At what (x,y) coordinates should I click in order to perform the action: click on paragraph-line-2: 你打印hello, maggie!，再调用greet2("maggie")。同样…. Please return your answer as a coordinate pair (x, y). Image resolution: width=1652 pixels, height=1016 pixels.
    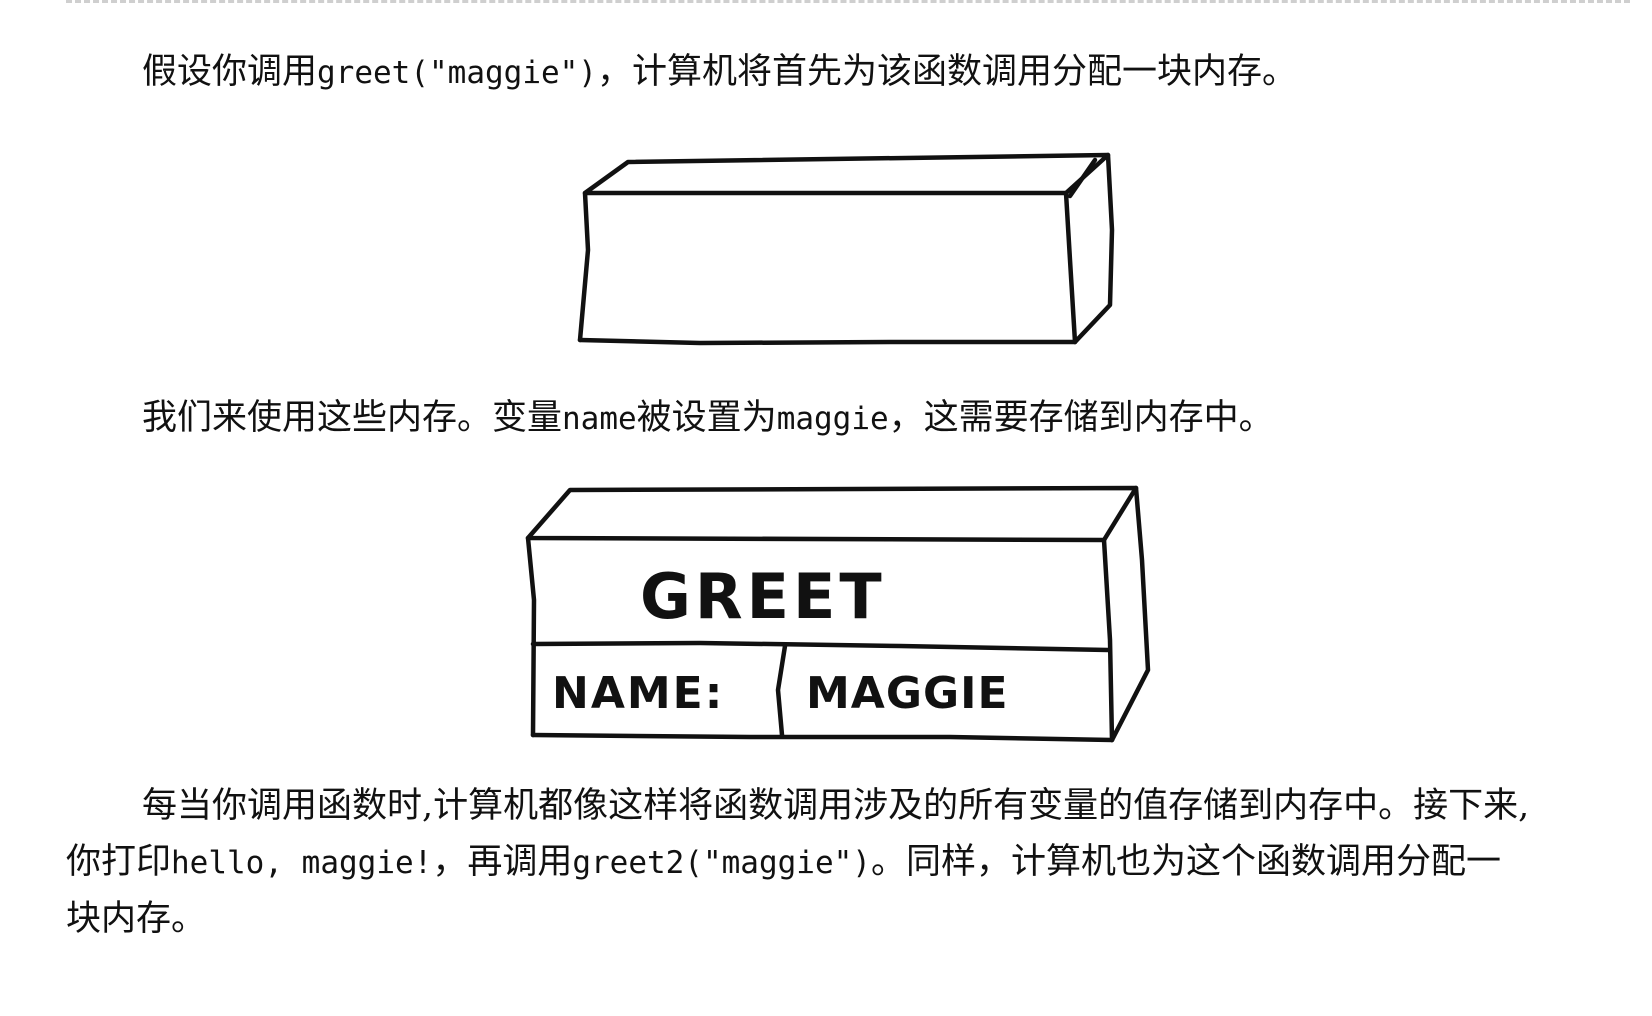
    Looking at the image, I should click on (846, 862).